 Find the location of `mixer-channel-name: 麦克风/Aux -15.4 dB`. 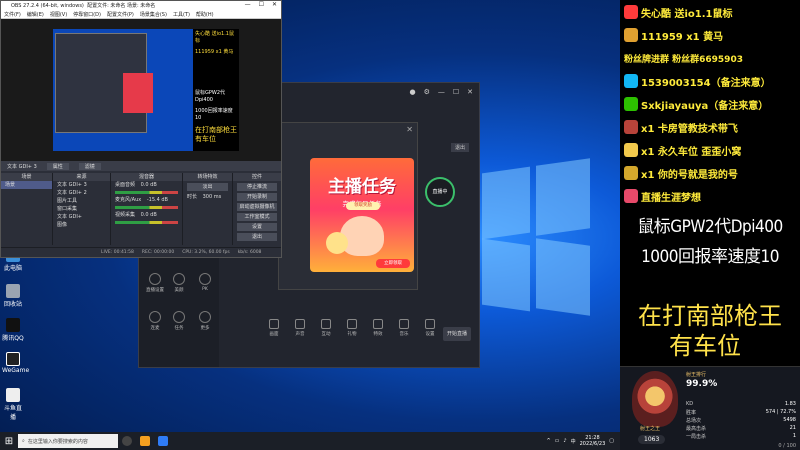

mixer-channel-name: 麦克风/Aux -15.4 dB is located at coordinates (141, 200).